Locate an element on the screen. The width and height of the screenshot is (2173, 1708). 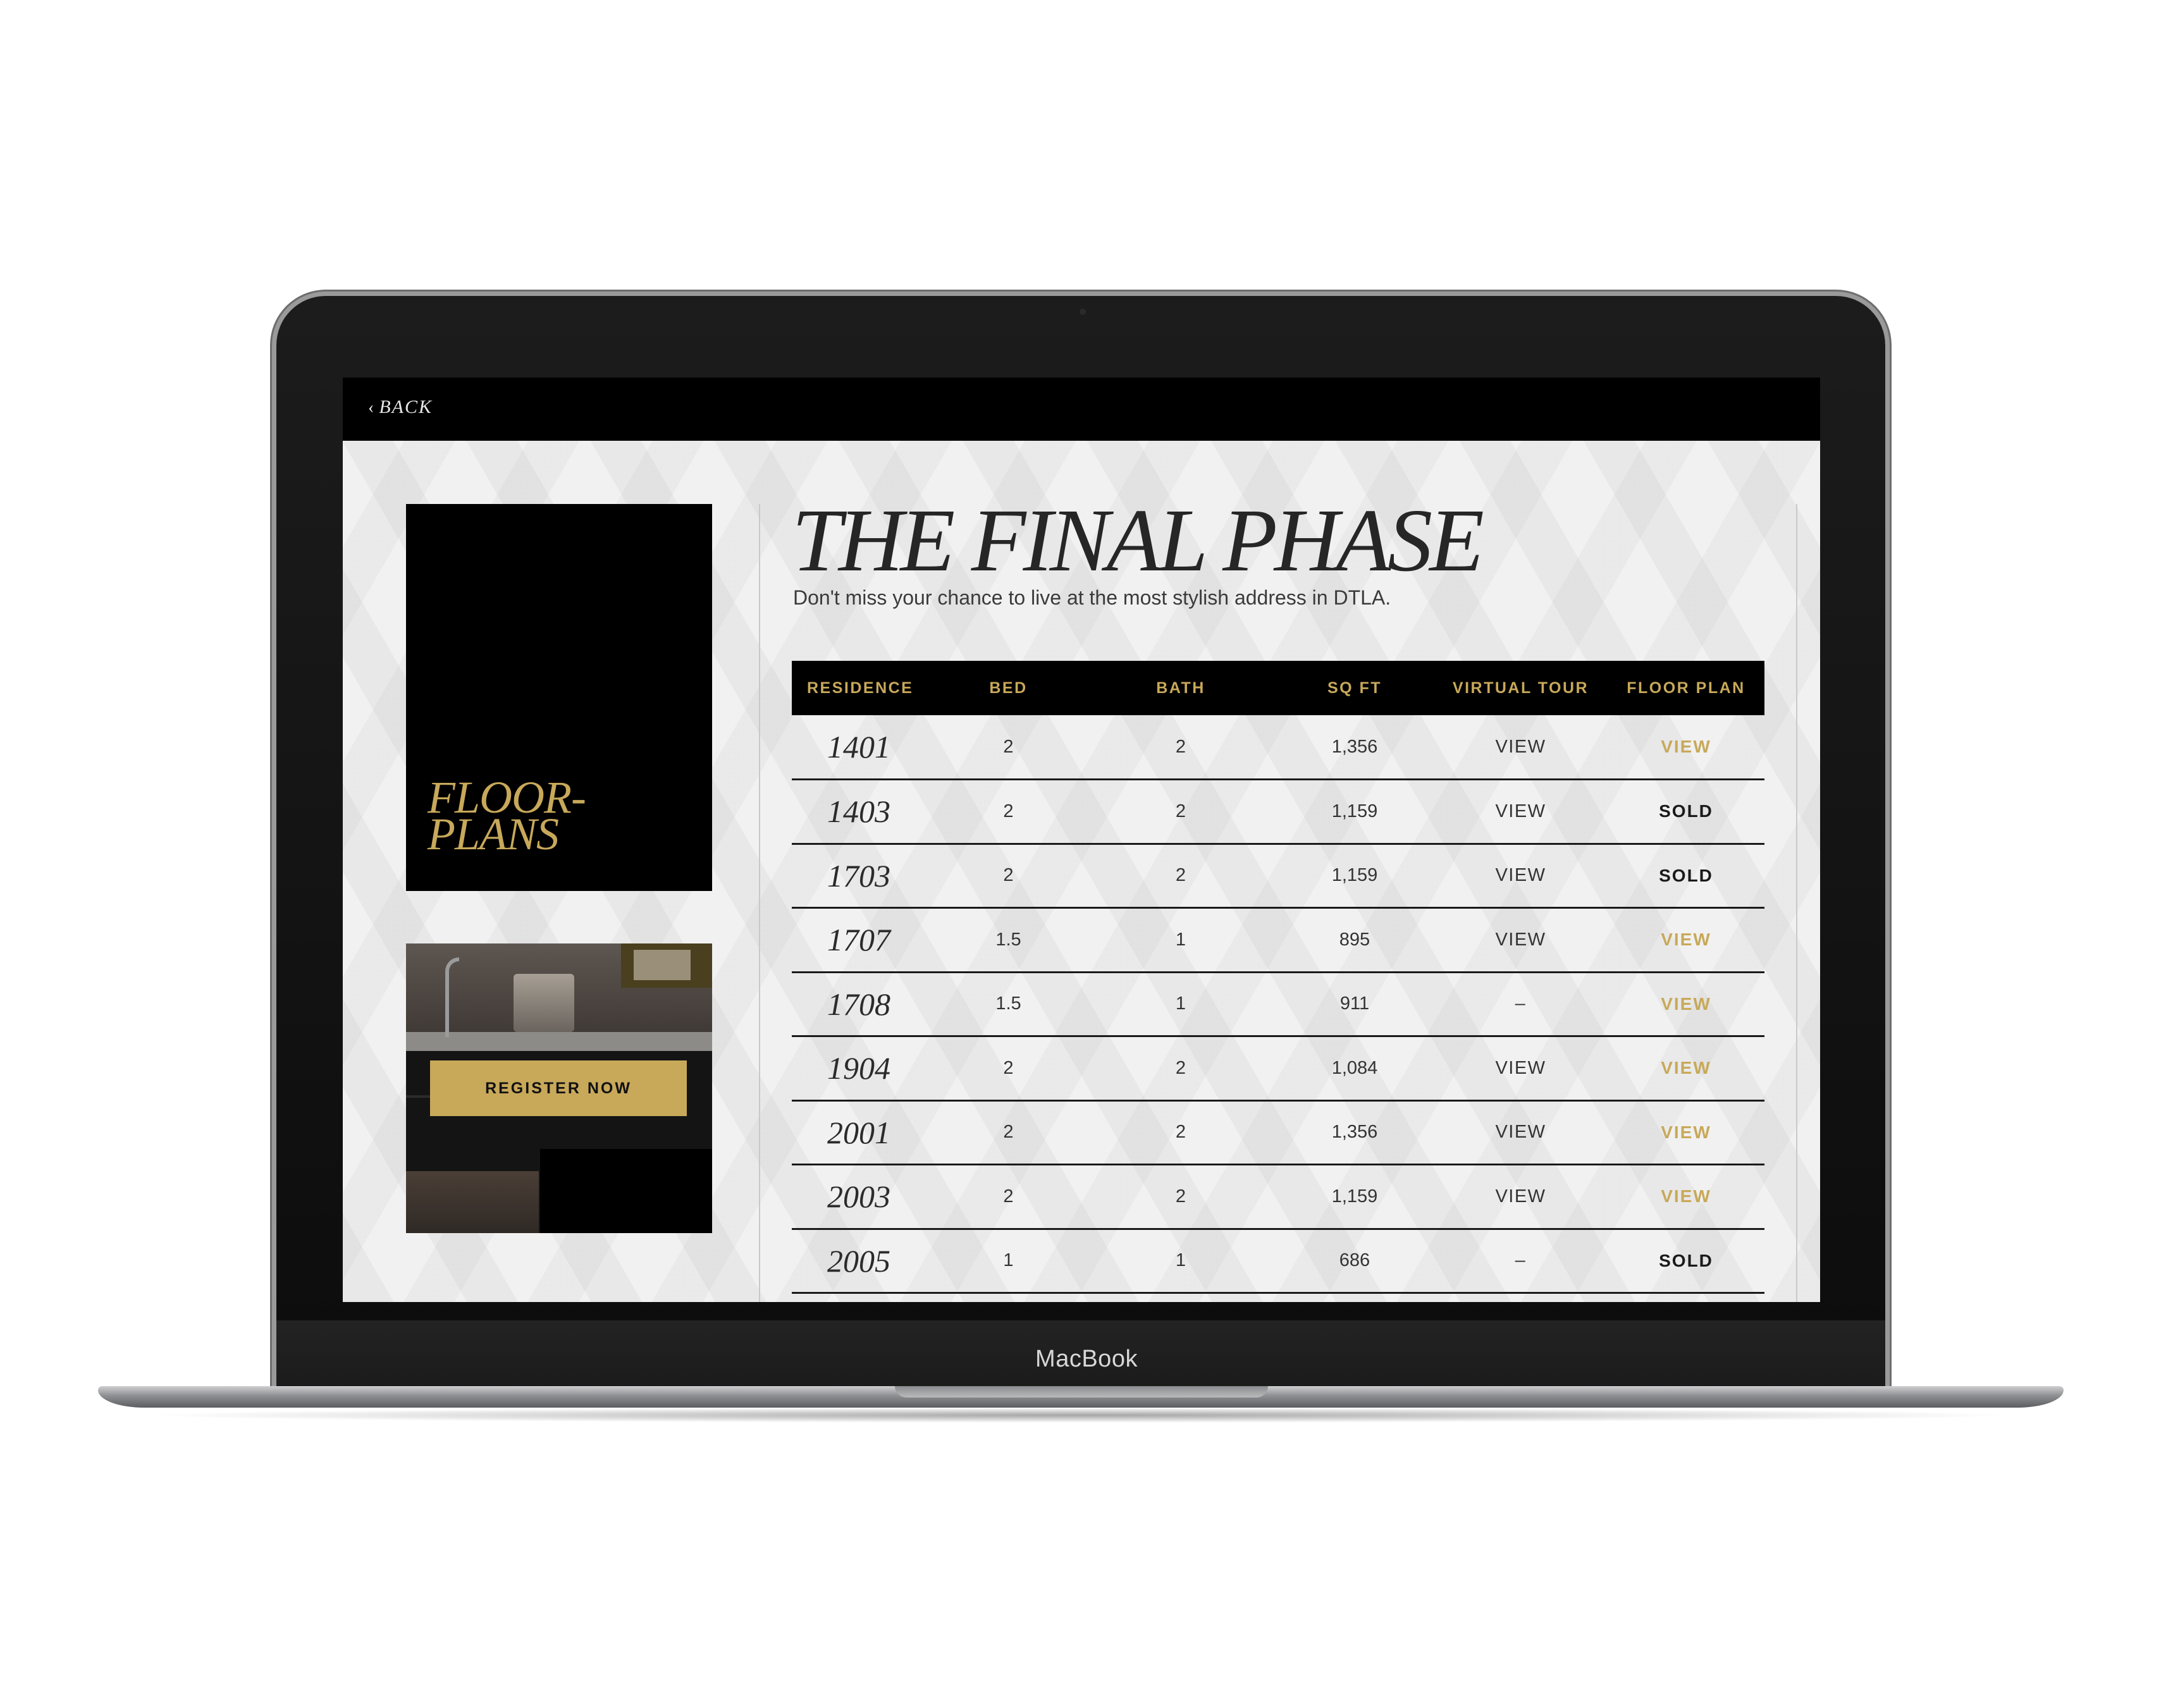
sqft-value: 686 is located at coordinates (1355, 1261).